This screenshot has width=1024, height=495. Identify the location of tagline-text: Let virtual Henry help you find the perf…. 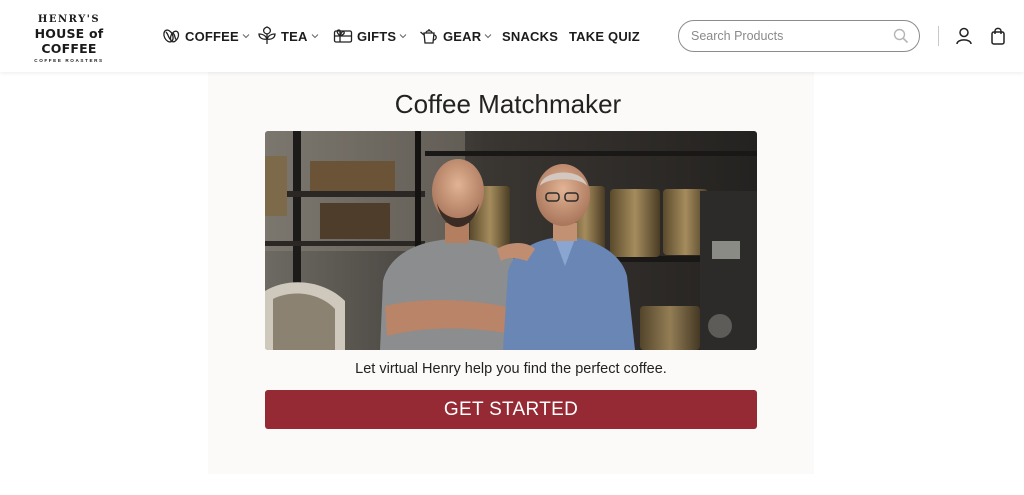
(511, 369).